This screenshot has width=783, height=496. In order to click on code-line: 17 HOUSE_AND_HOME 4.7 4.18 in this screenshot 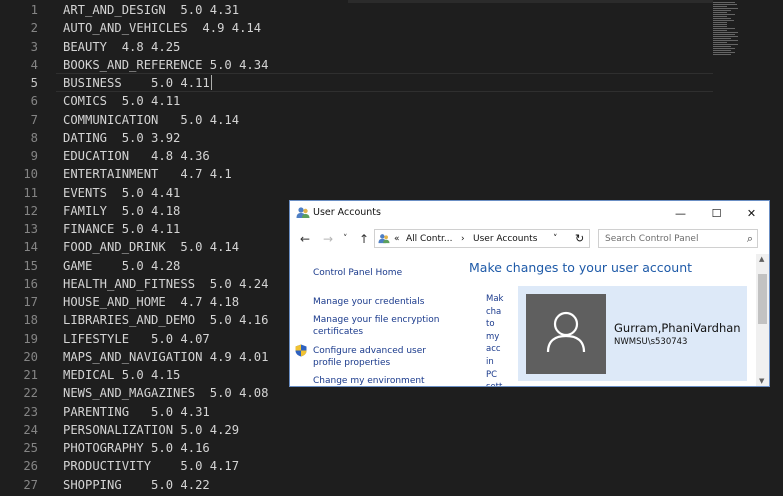, I will do `click(119, 302)`.